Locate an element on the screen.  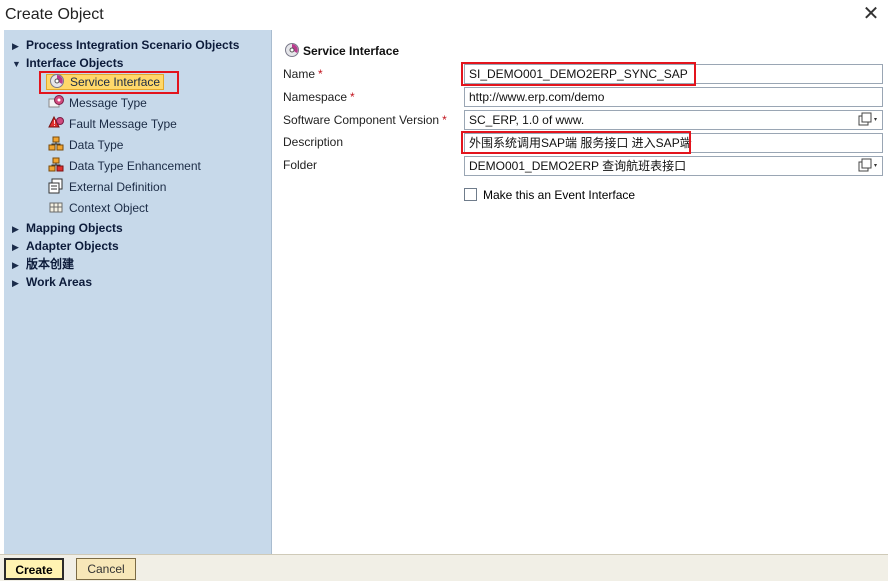
collapse-arrow-icon: ▼ is located at coordinates (19, 64).